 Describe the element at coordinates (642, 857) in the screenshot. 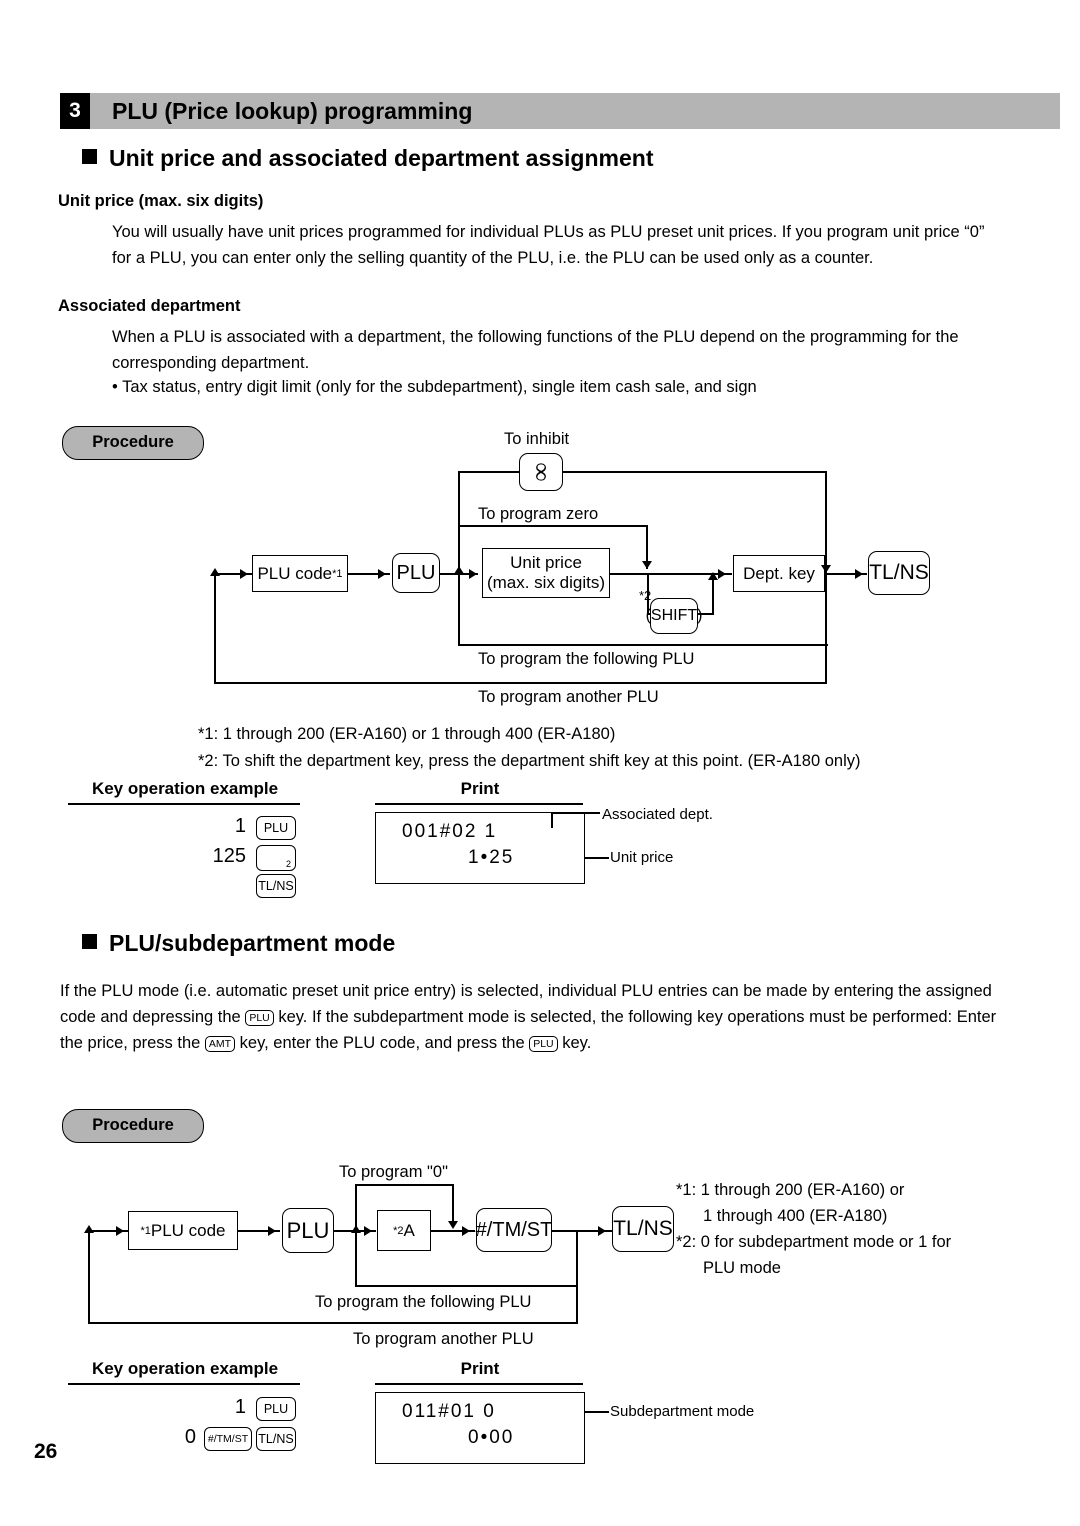

I see `block1-callout-unit-price: Unit price` at that location.